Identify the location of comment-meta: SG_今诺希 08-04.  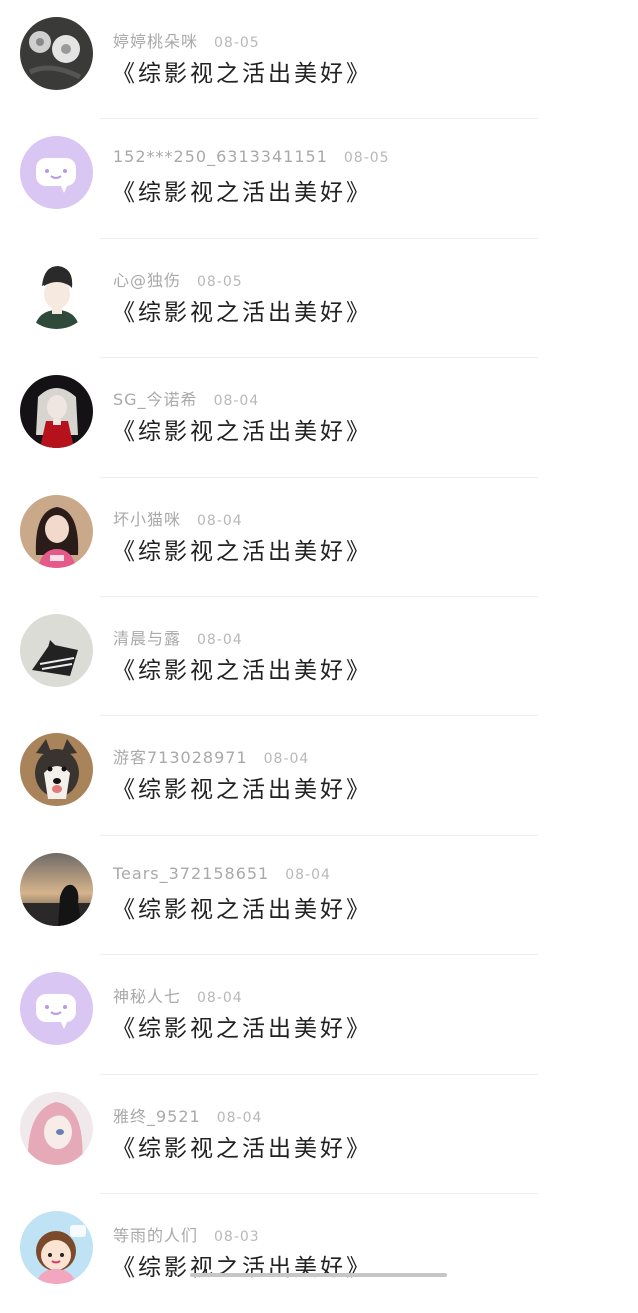
(186, 398).